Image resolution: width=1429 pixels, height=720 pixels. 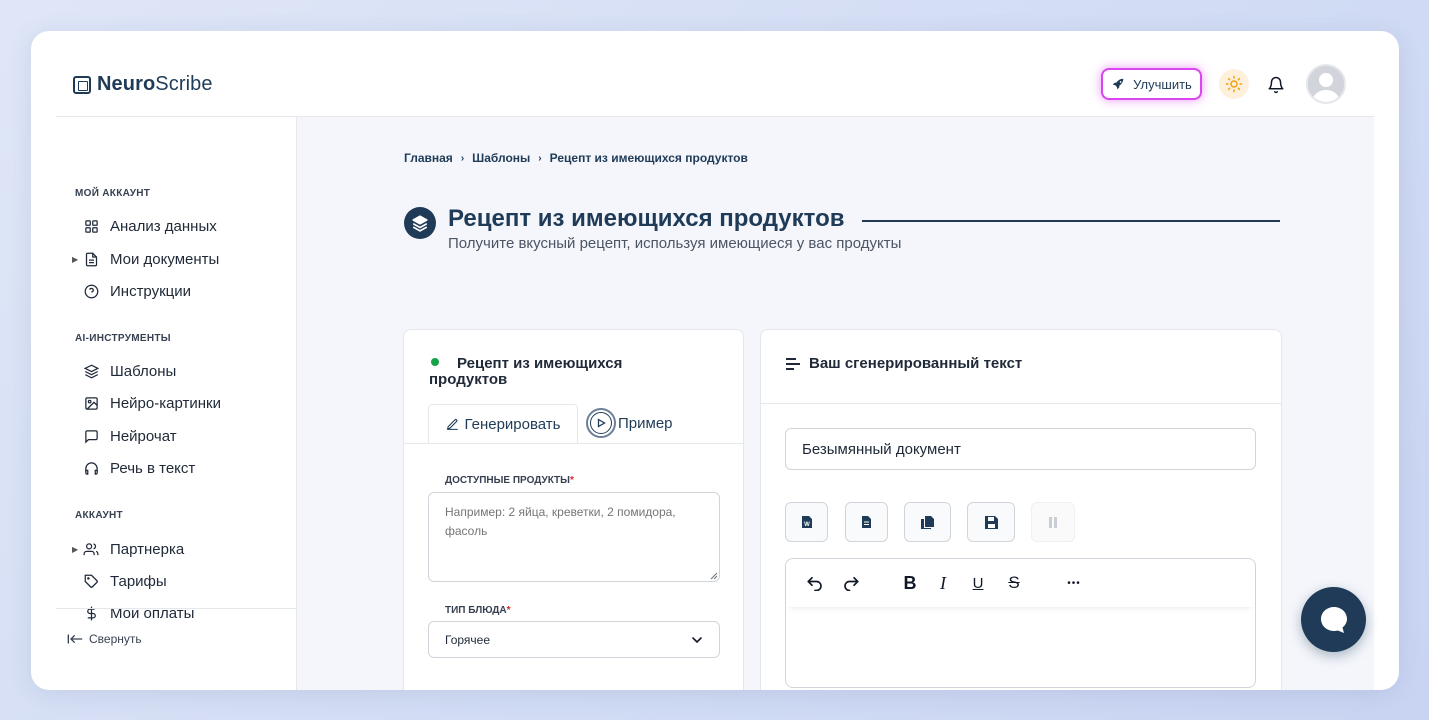 I want to click on products-label: Доступные продукты*, so click(x=509, y=480).